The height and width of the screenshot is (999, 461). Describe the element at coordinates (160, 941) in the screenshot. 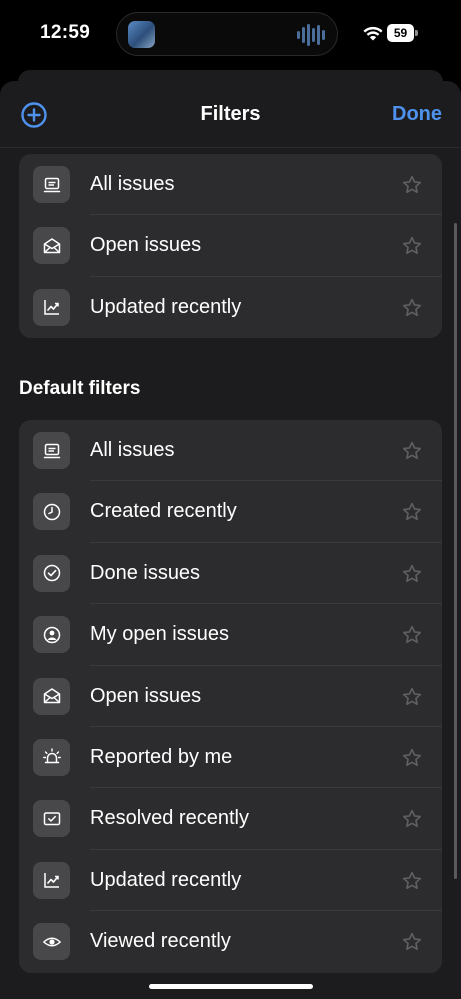

I see `filter-label: Viewed recently` at that location.